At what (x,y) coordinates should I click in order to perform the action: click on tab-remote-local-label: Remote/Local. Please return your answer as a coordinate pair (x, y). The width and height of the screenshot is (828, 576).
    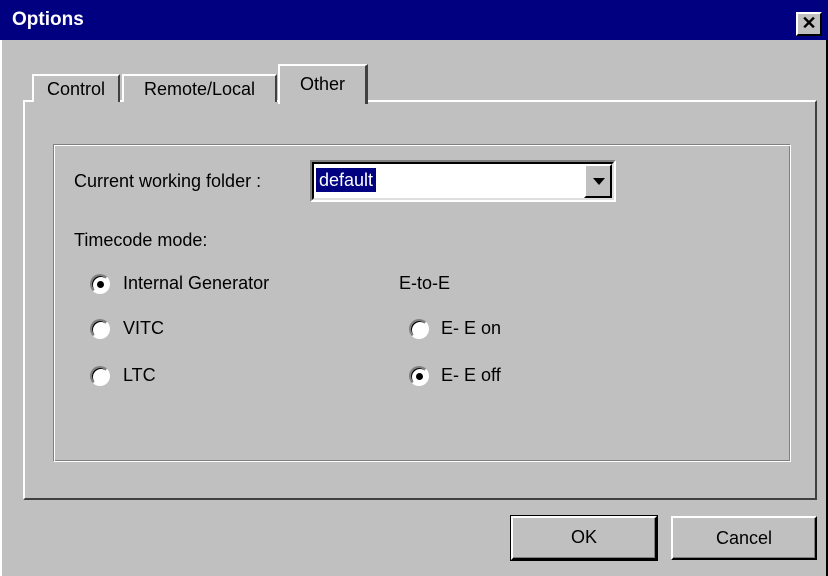
    Looking at the image, I should click on (199, 89).